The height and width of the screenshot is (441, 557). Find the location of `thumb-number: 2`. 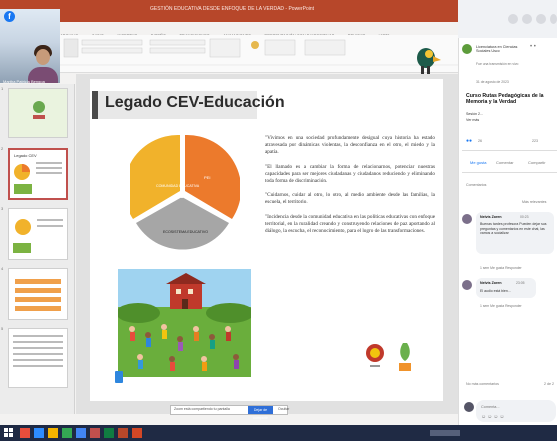

thumb-number: 2 is located at coordinates (2, 148).